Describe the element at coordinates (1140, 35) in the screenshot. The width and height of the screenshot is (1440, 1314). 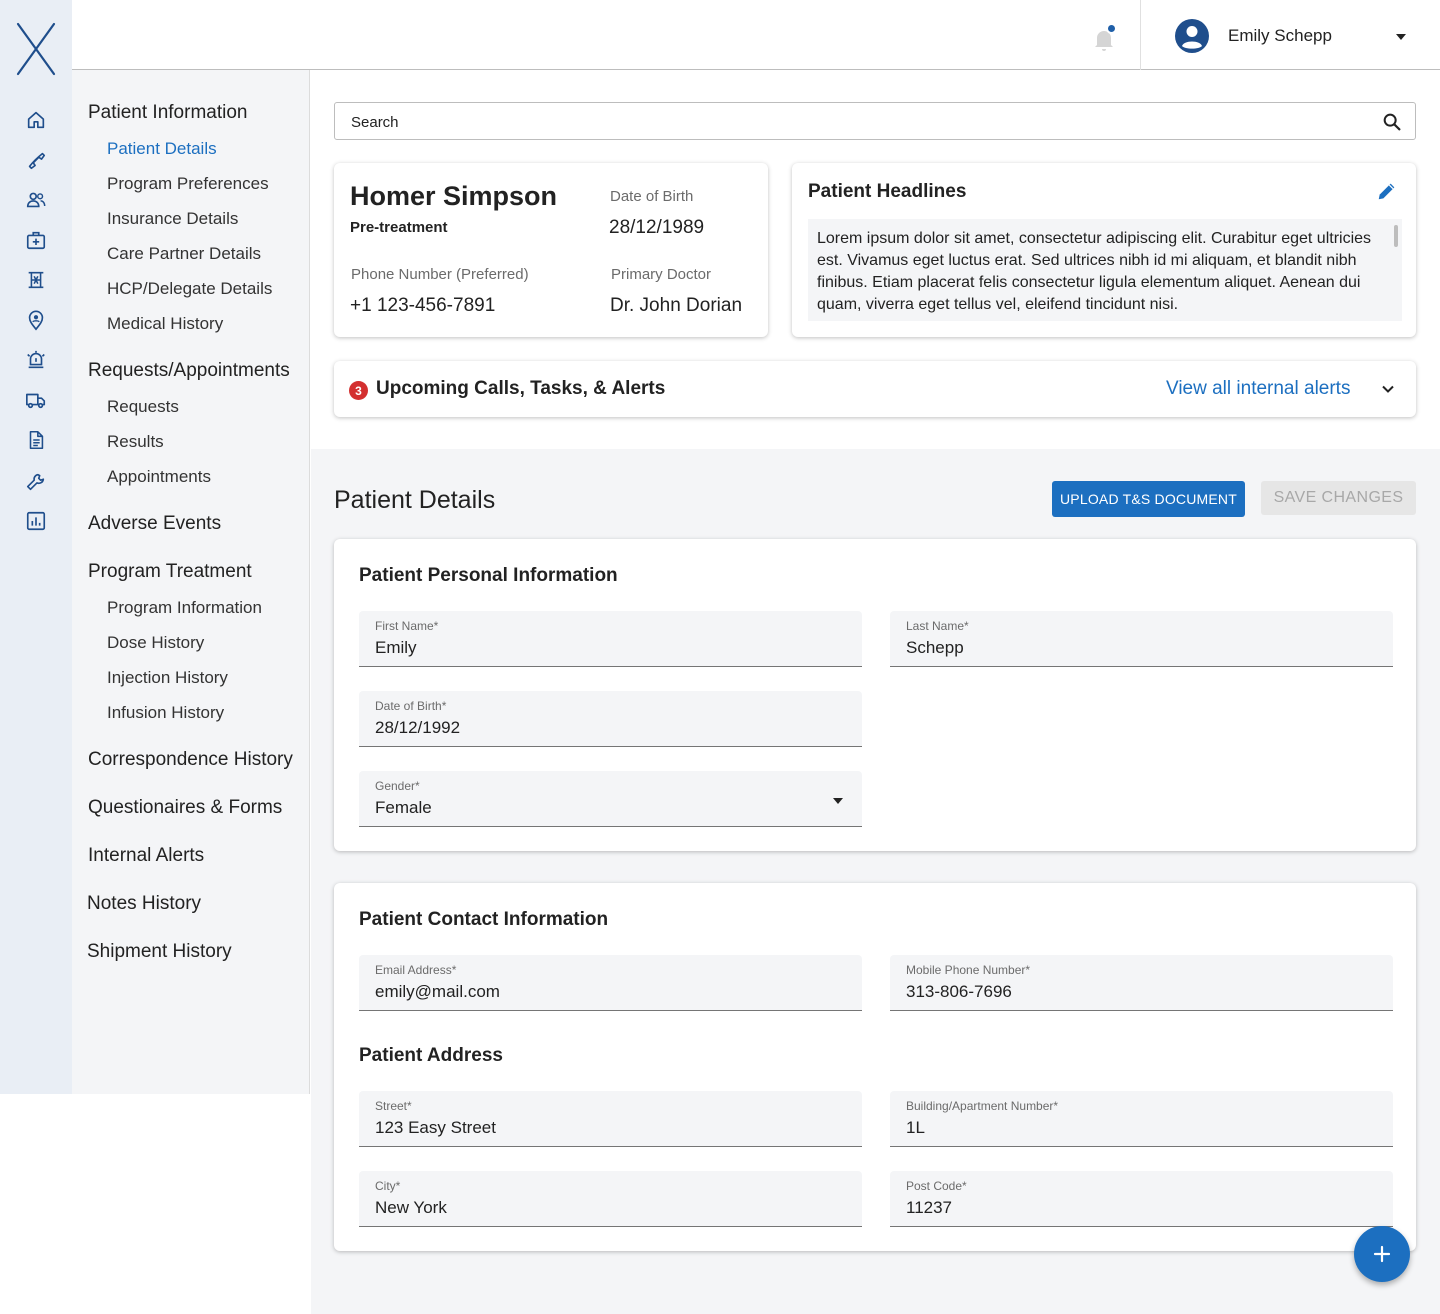
I see `top-bar-divider` at that location.